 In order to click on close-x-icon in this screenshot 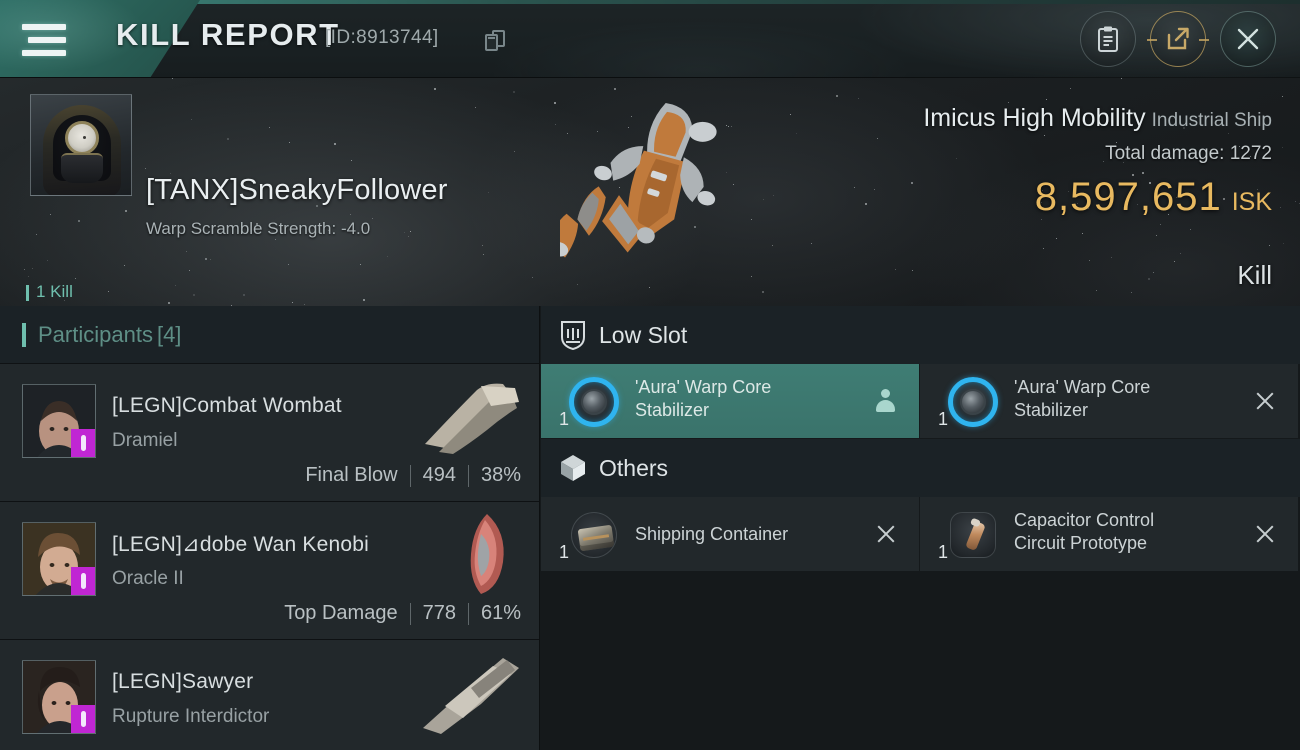, I will do `click(1248, 39)`.